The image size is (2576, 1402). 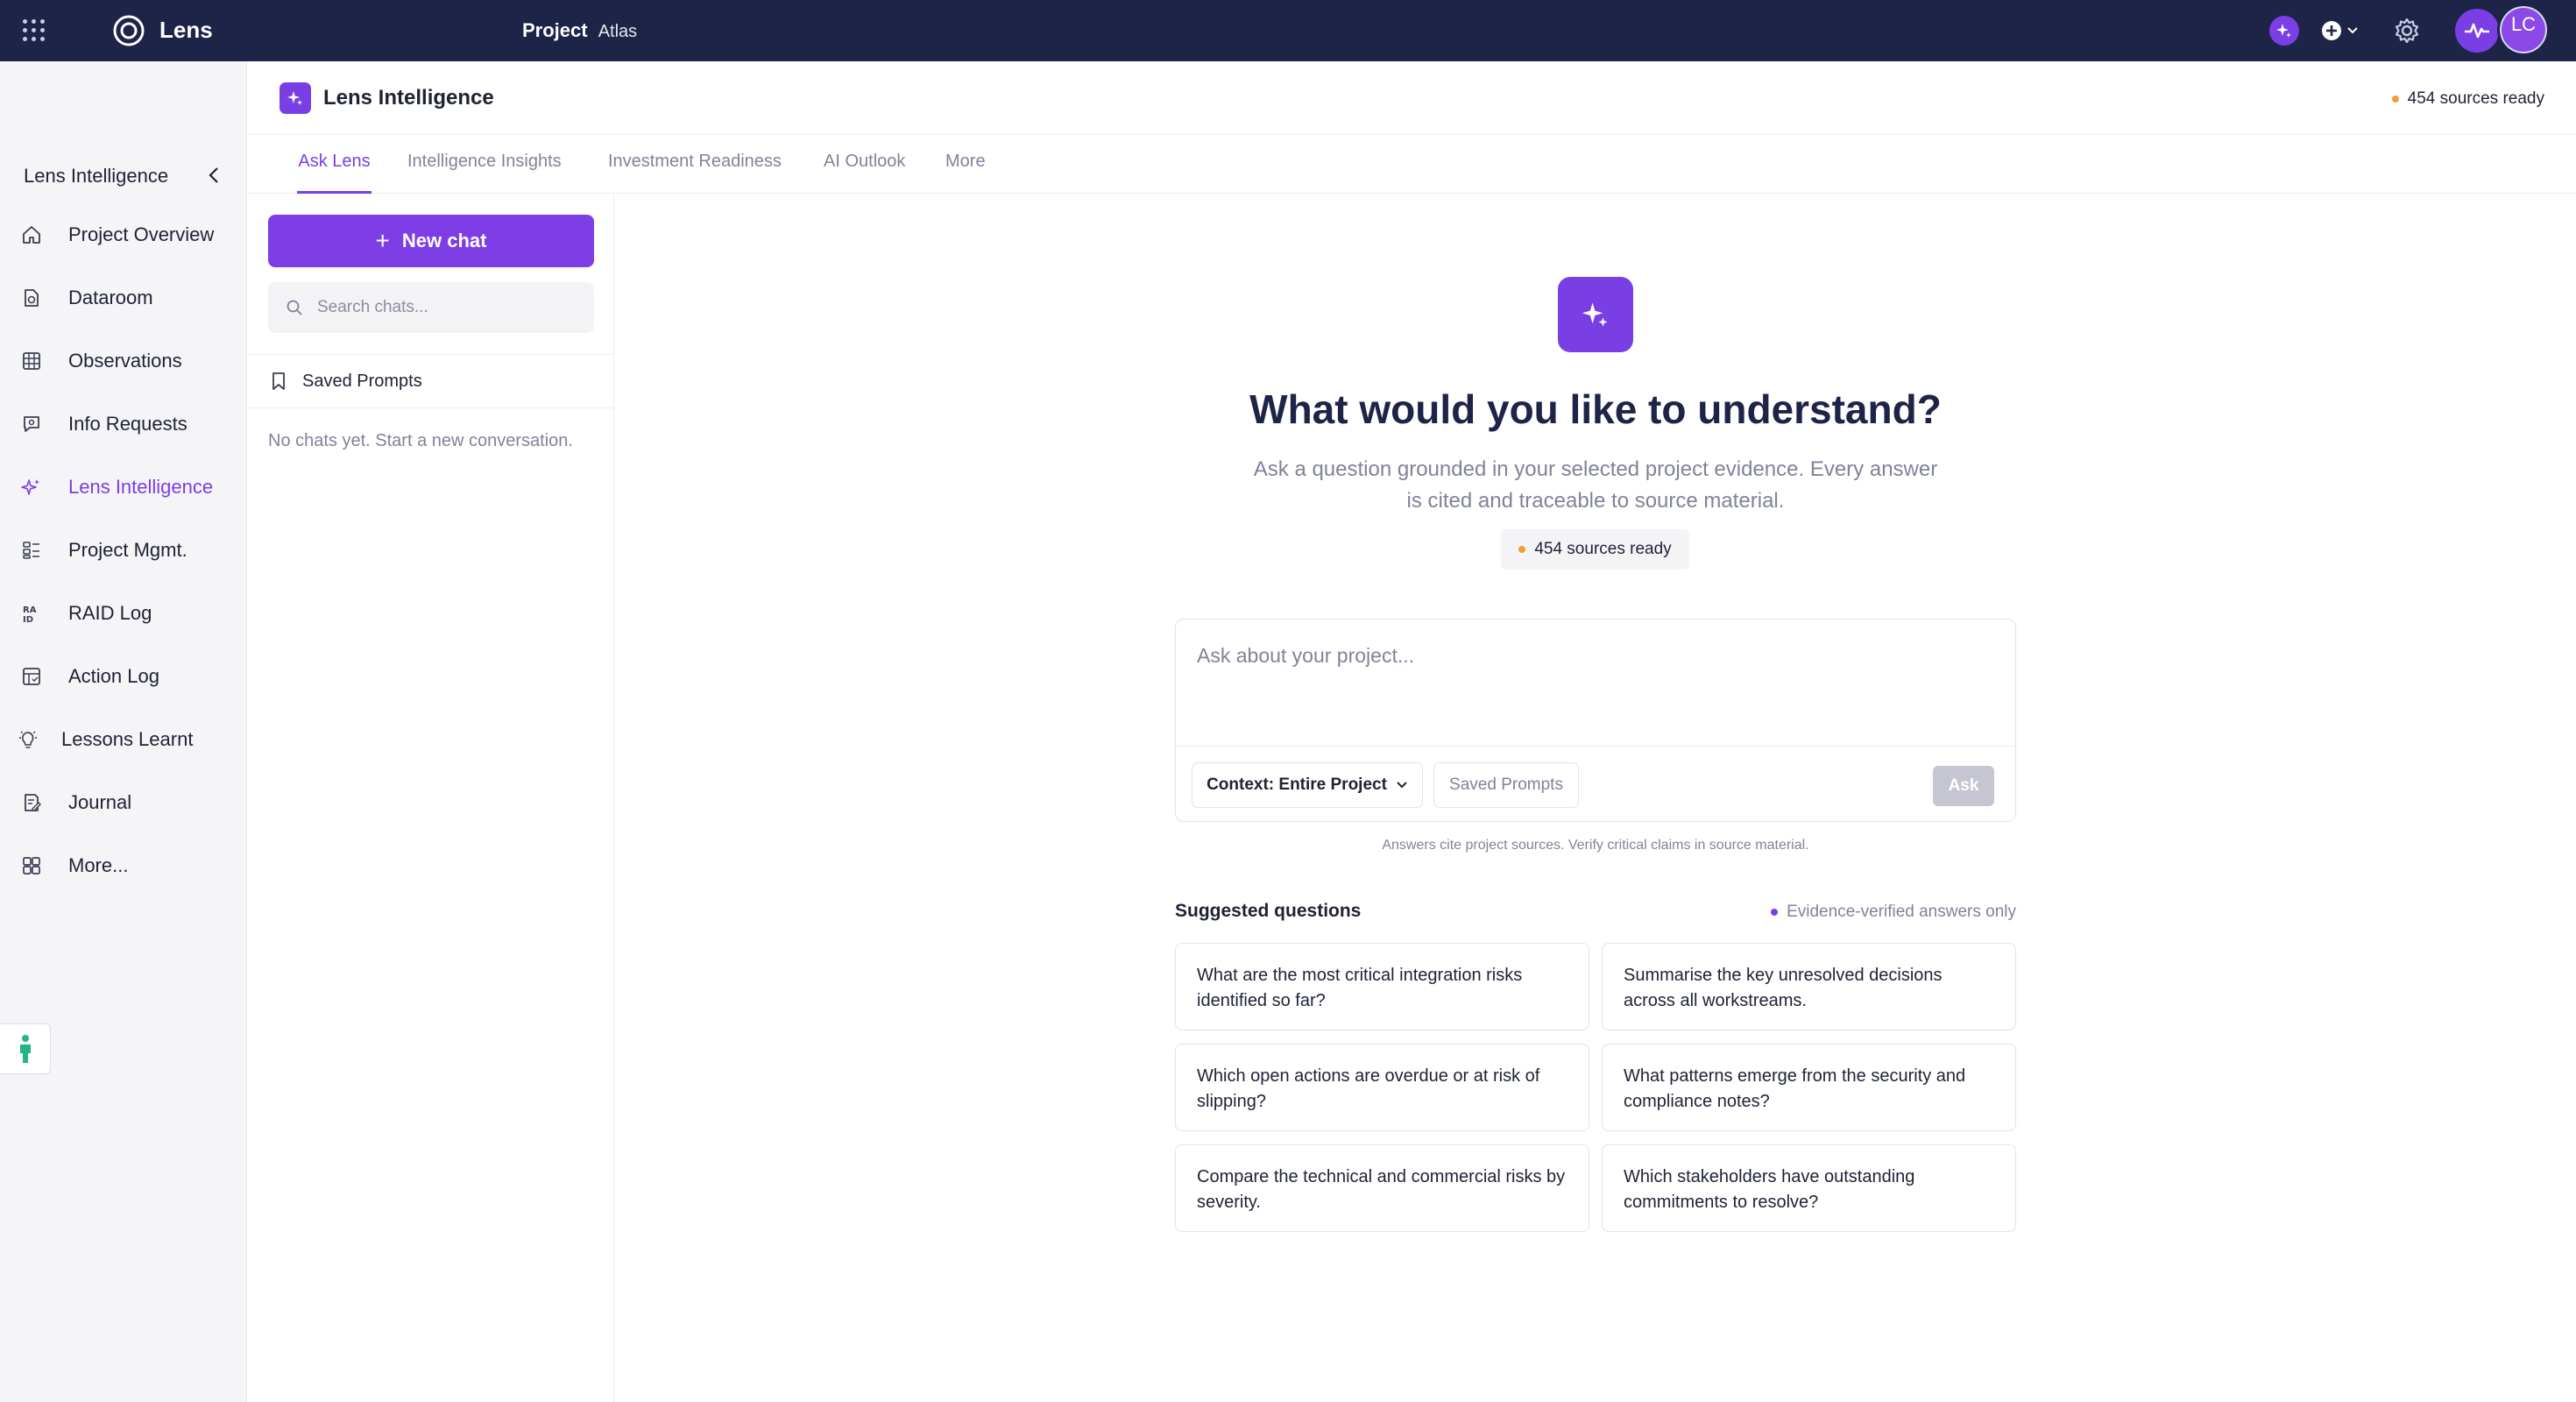 I want to click on nav-item-journal: Journal, so click(x=75, y=802).